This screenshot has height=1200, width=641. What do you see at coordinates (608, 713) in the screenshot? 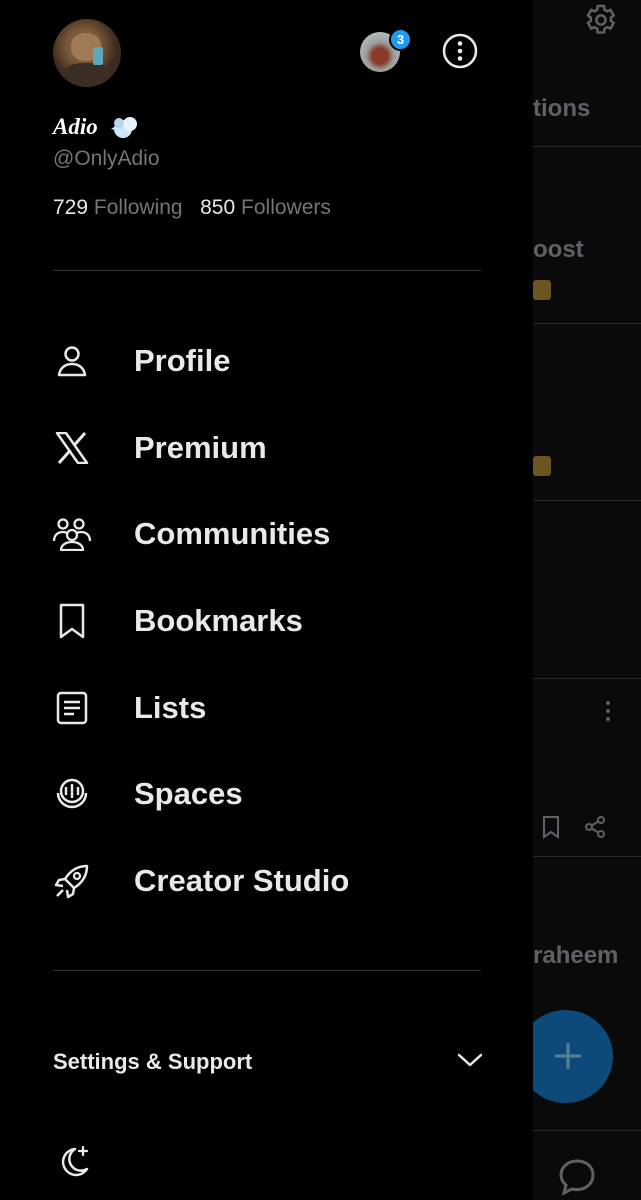
I see `more-vertical-icon` at bounding box center [608, 713].